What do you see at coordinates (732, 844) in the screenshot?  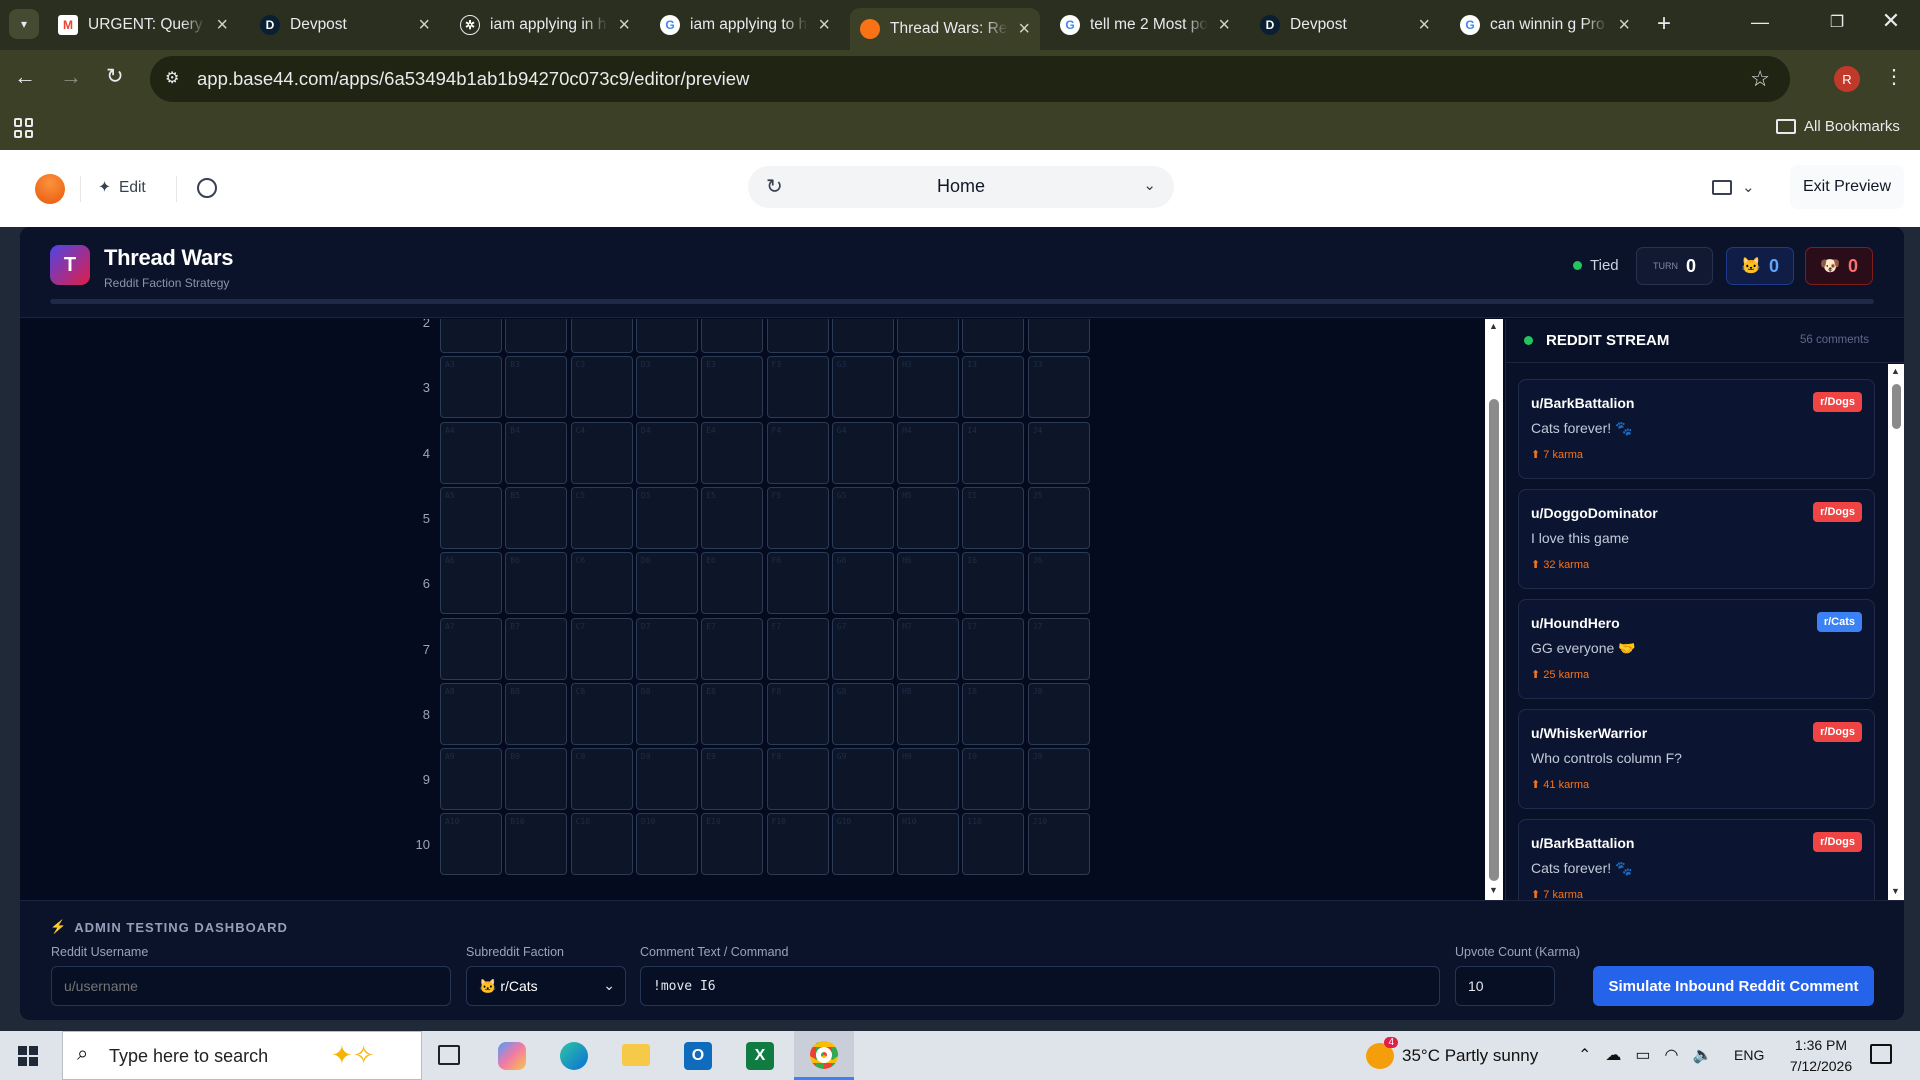 I see `board-cell: E10` at bounding box center [732, 844].